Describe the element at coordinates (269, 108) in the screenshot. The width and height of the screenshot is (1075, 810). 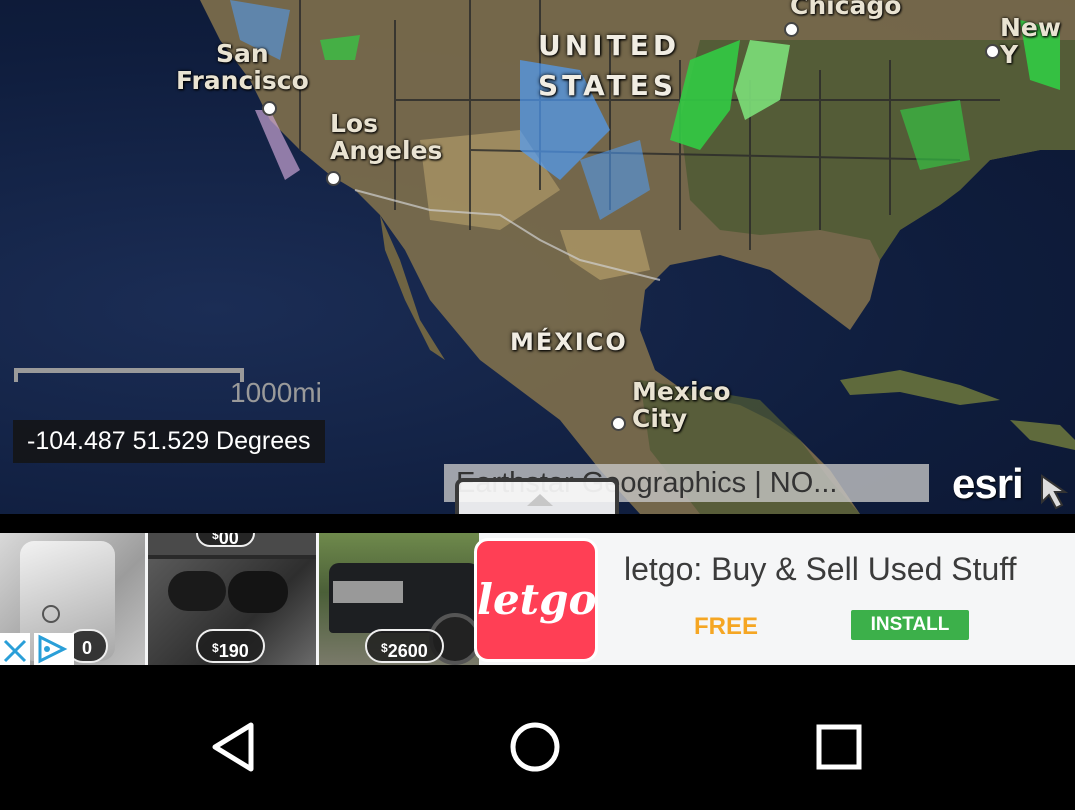
I see `san-francisco-dot` at that location.